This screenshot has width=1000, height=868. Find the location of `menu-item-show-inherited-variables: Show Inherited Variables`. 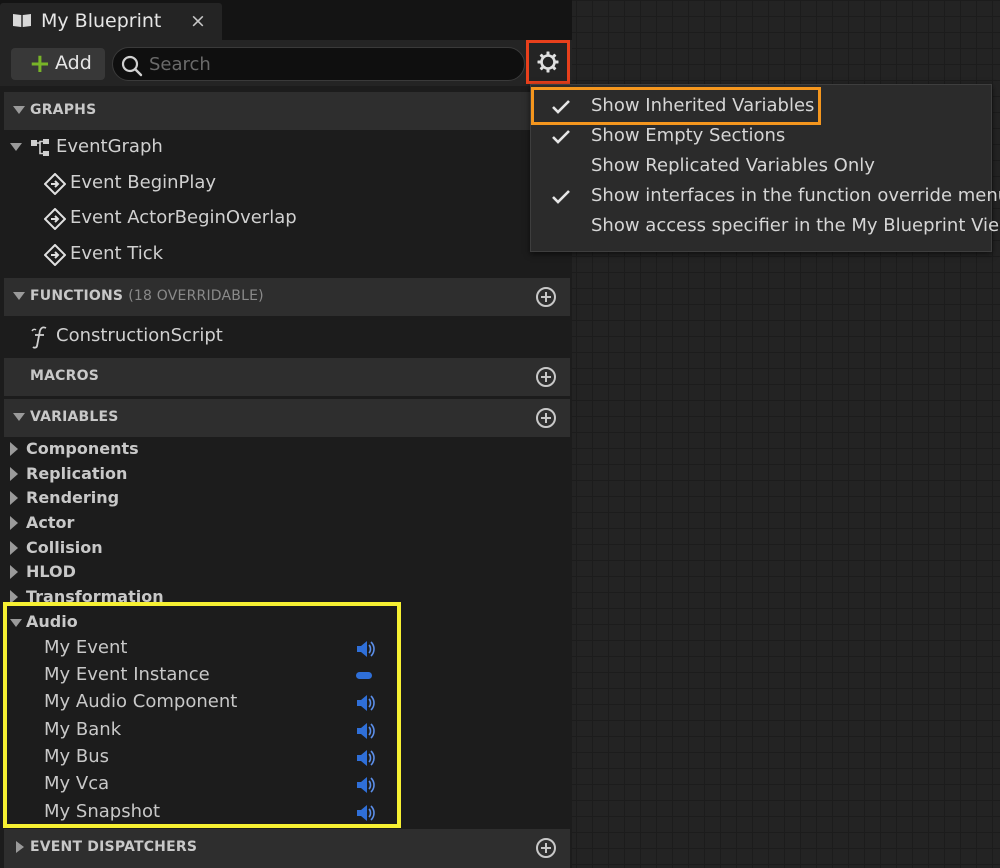

menu-item-show-inherited-variables: Show Inherited Variables is located at coordinates (761, 106).